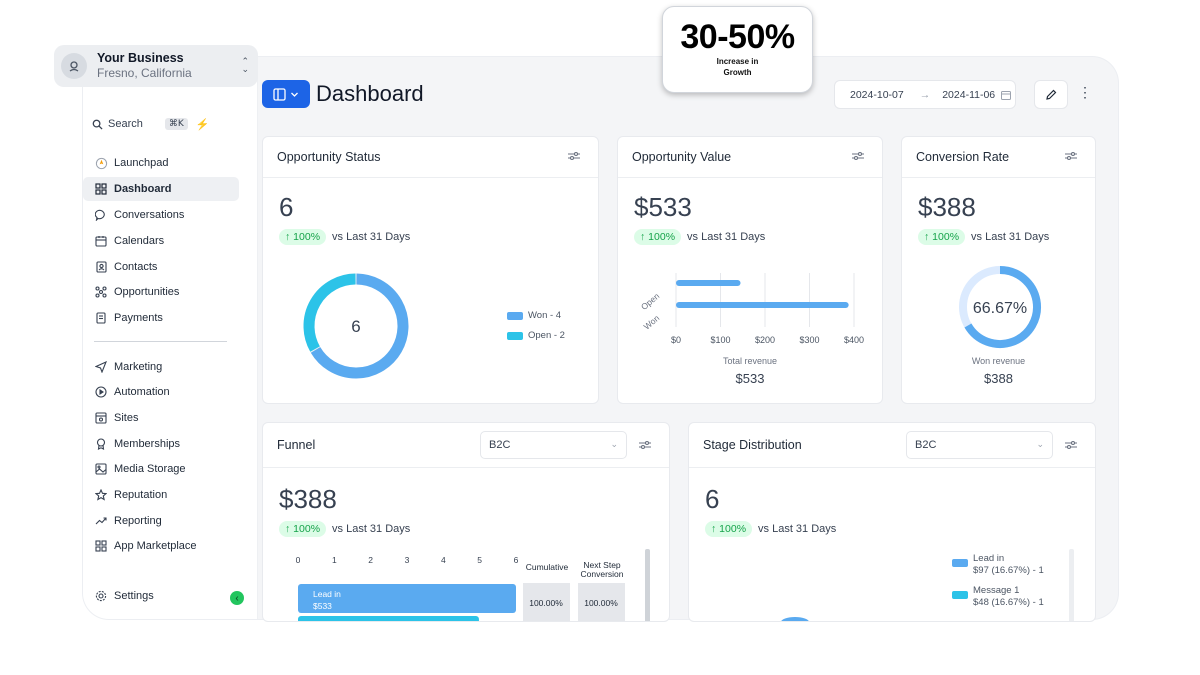 The height and width of the screenshot is (675, 1200). What do you see at coordinates (126, 418) in the screenshot?
I see `sidebar-item-label: Sites` at bounding box center [126, 418].